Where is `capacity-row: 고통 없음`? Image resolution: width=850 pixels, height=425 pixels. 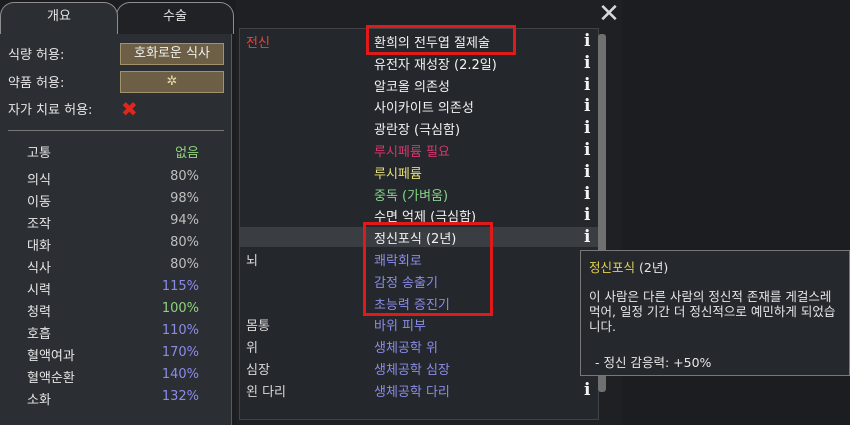
capacity-row: 고통 없음 is located at coordinates (113, 152).